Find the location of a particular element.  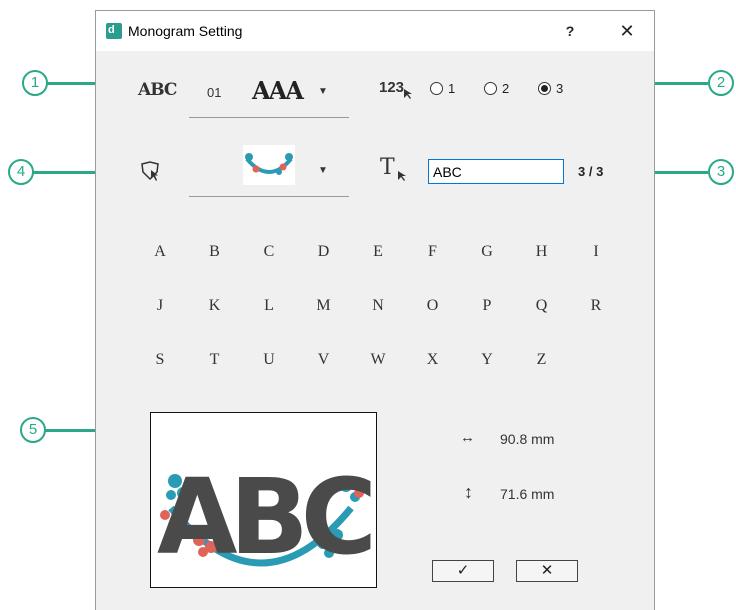

close-button: ✕ is located at coordinates (627, 31).